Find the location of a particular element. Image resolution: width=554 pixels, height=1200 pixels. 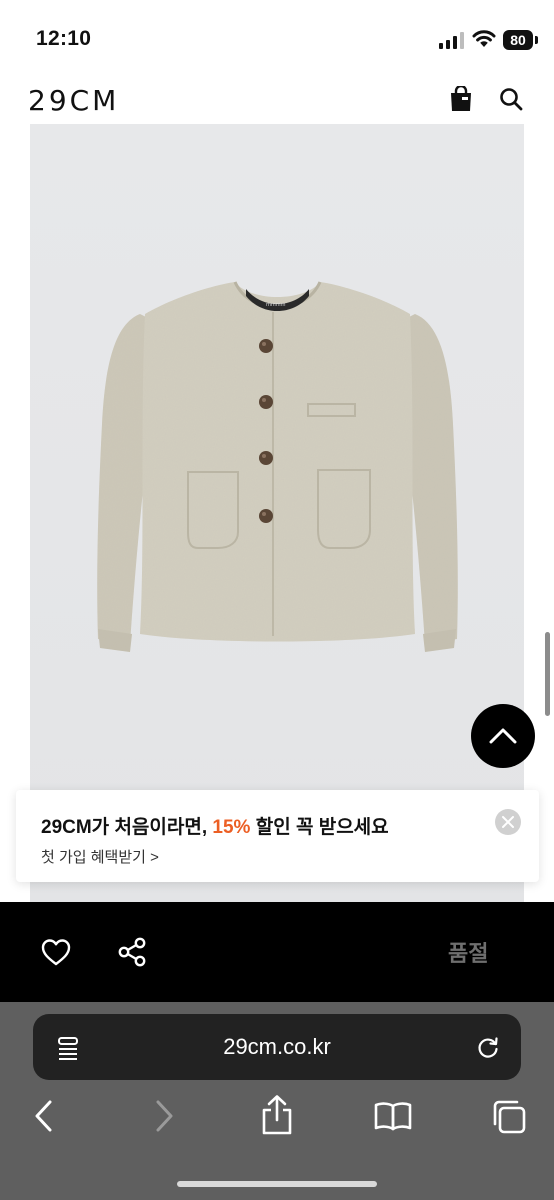

signup-benefit-link: 첫 가입 혜택받기 > is located at coordinates (100, 856).